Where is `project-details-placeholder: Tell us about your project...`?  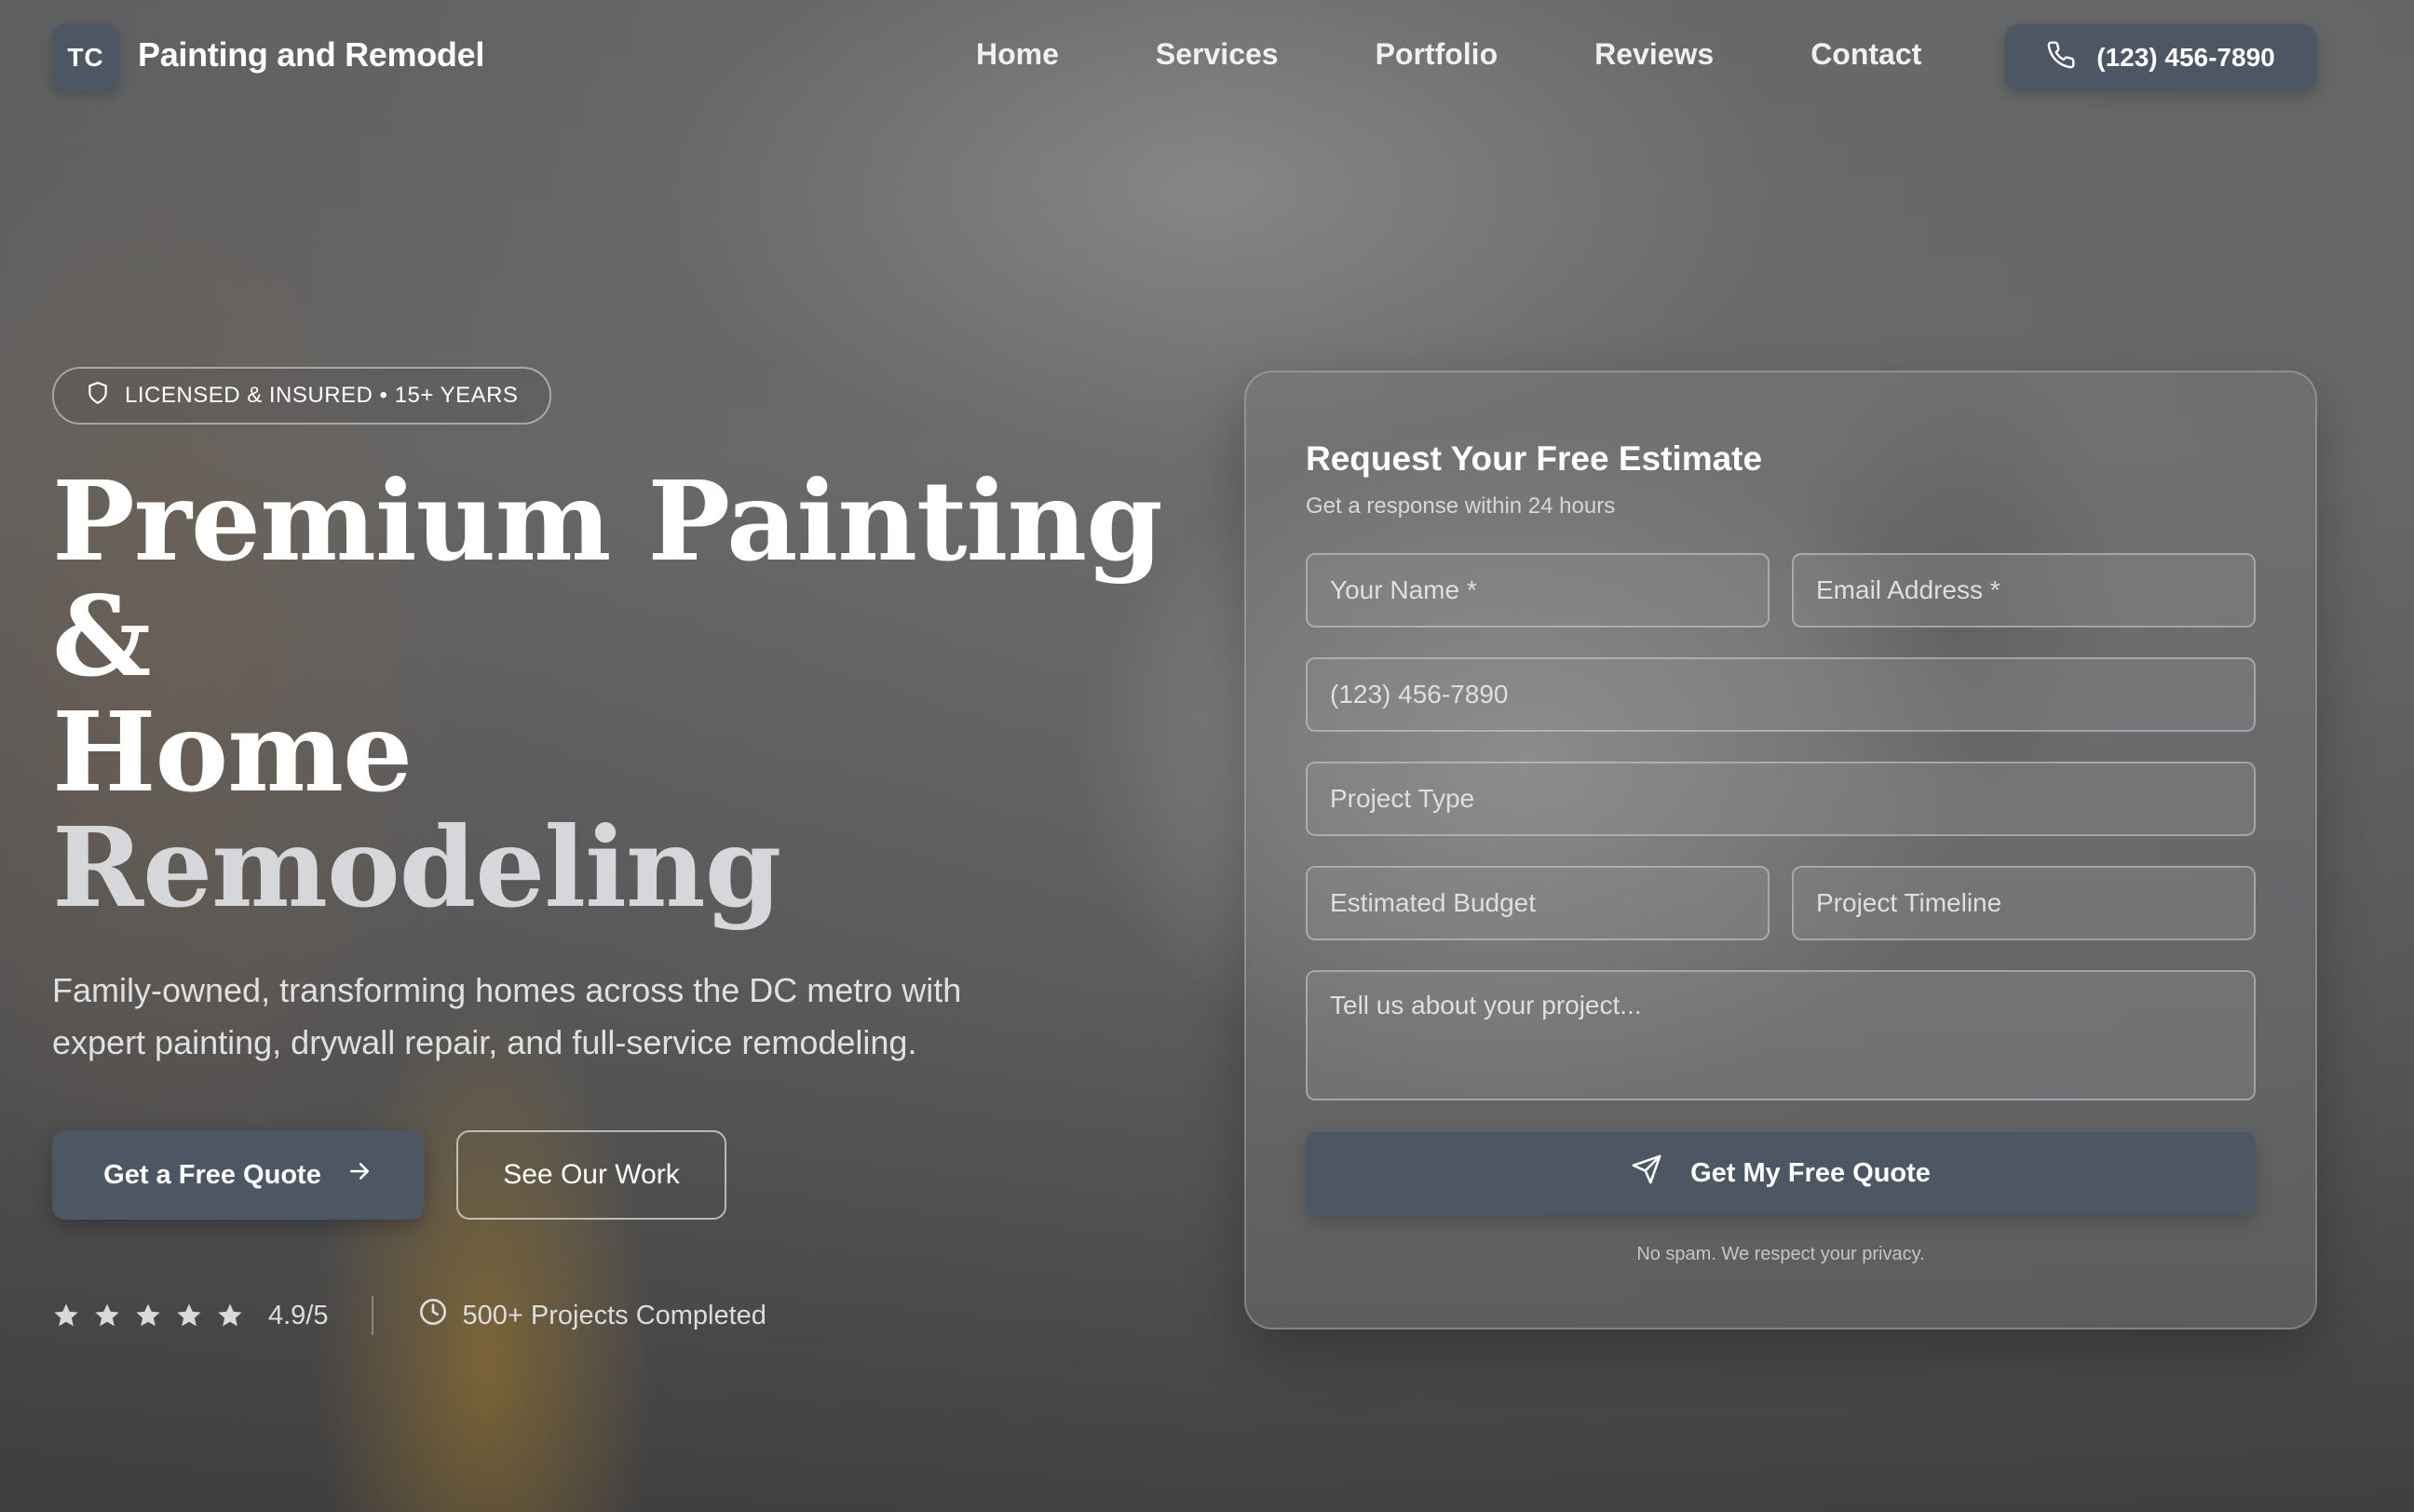 project-details-placeholder: Tell us about your project... is located at coordinates (1486, 1005).